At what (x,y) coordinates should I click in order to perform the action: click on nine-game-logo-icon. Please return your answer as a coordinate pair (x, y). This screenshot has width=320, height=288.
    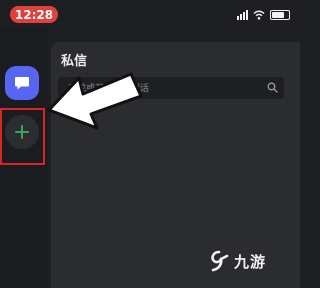
    Looking at the image, I should click on (220, 261).